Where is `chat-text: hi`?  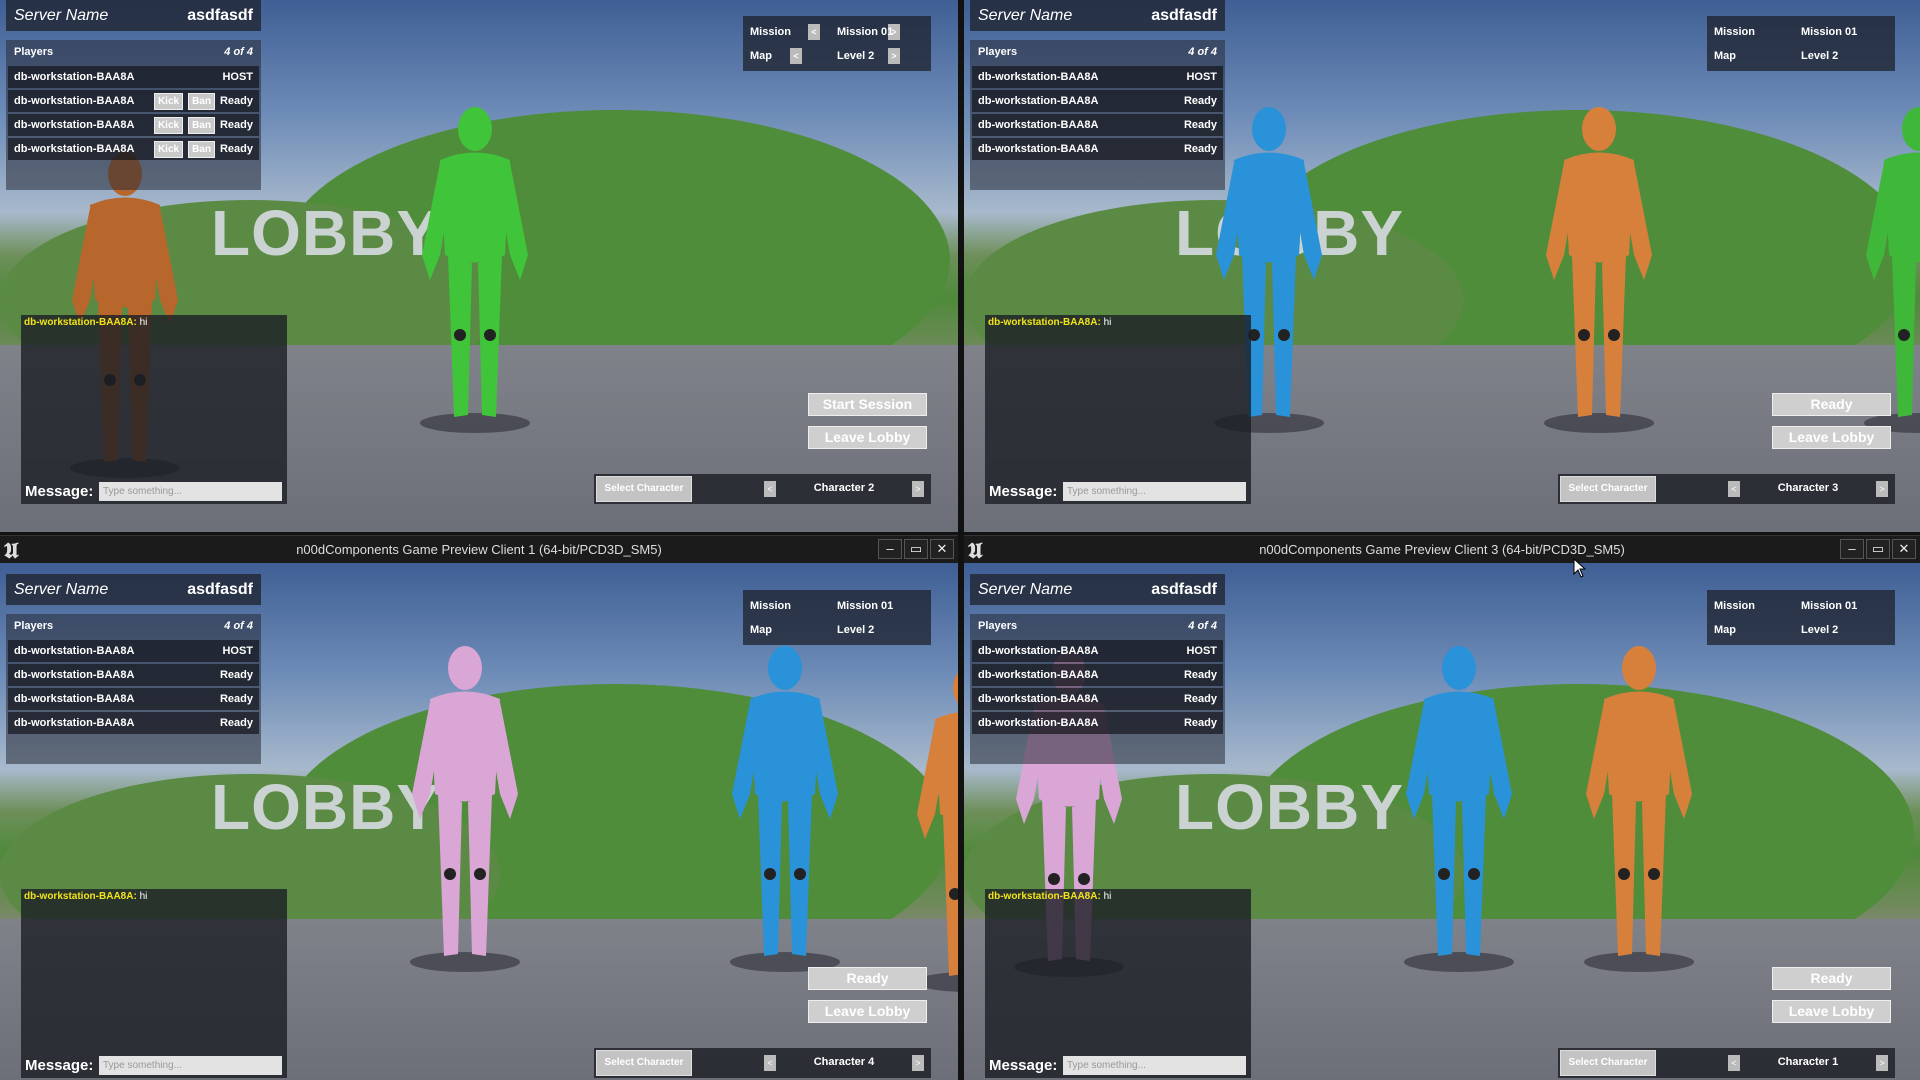
chat-text: hi is located at coordinates (1107, 896).